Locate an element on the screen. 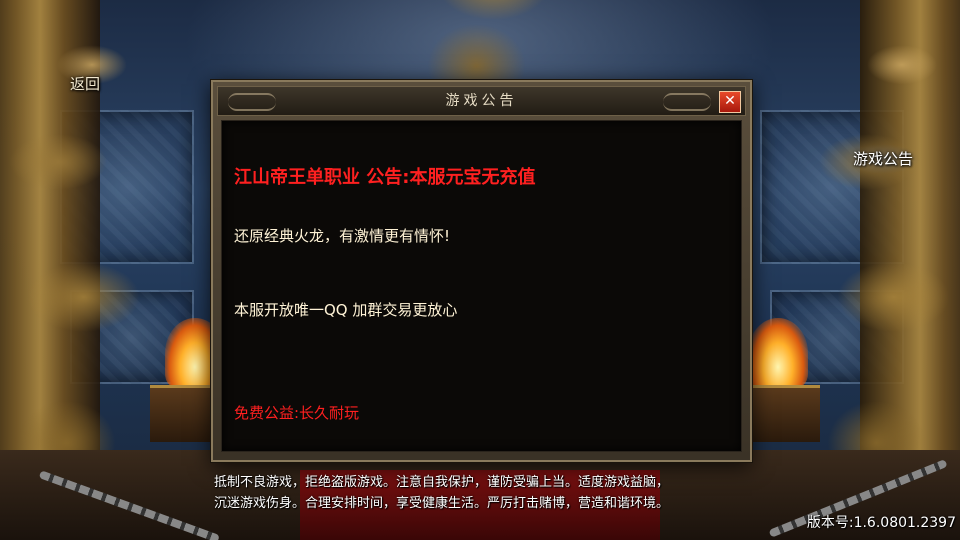  health-notice-line: 抵制不良游戏，拒绝盗版游戏。注意自我保护，谨防受骗上当。适度游戏益脑， is located at coordinates (442, 482).